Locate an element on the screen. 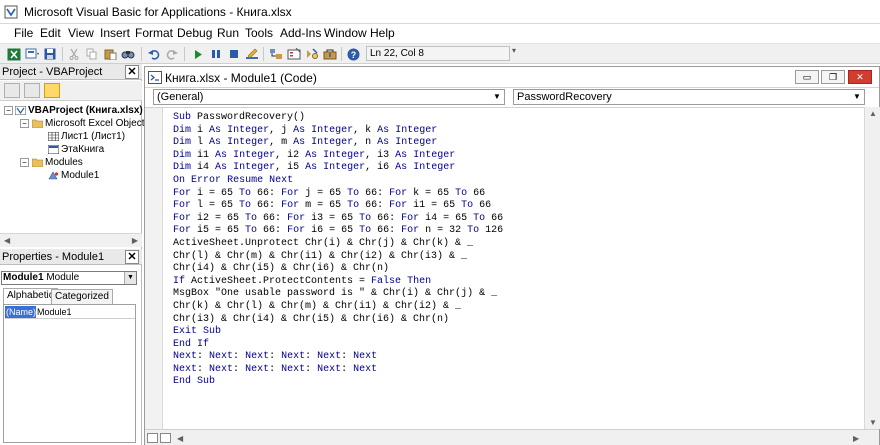 The height and width of the screenshot is (445, 880). object-selector-dropdown: Module1 Module ▼ is located at coordinates (69, 278).